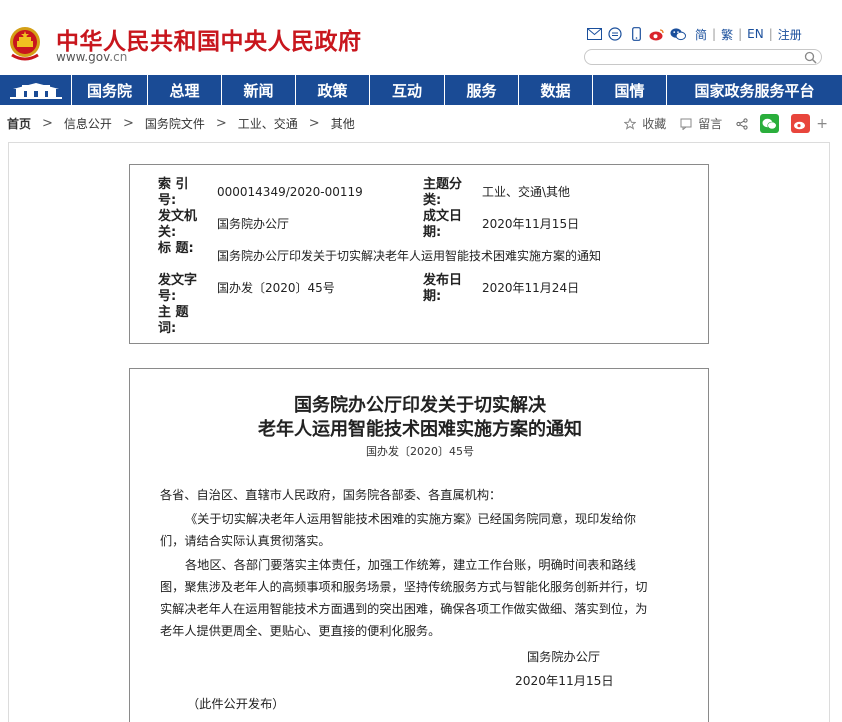  Describe the element at coordinates (178, 224) in the screenshot. I see `issuer-label: 发文机关:` at that location.